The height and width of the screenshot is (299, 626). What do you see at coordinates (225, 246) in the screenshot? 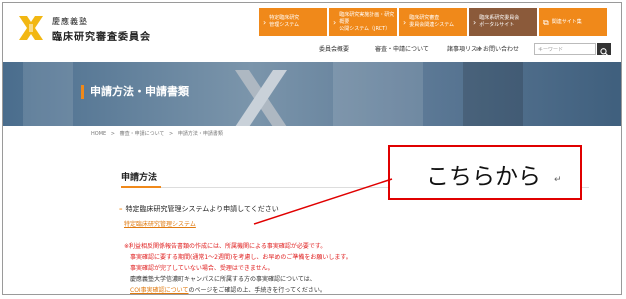
I see `note-line: ※利益相反関係報告書類の作成には、所属機関による事実確認が必要です。` at bounding box center [225, 246].